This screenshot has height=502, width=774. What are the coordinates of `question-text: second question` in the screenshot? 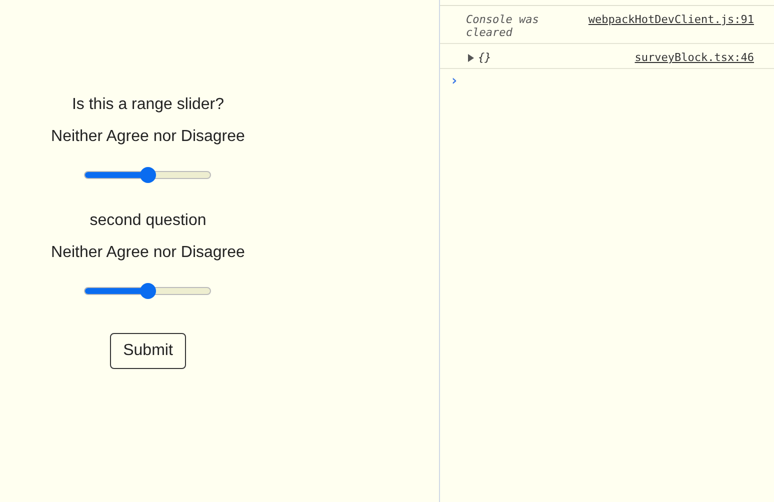 It's located at (148, 220).